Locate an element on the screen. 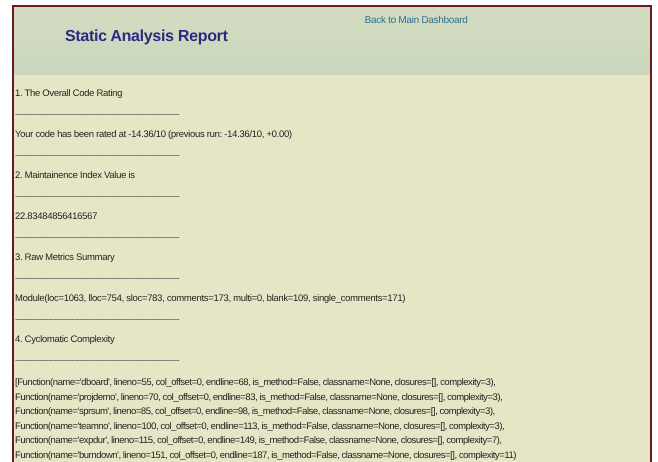  back-link: Back to Main Dashboard is located at coordinates (416, 20).